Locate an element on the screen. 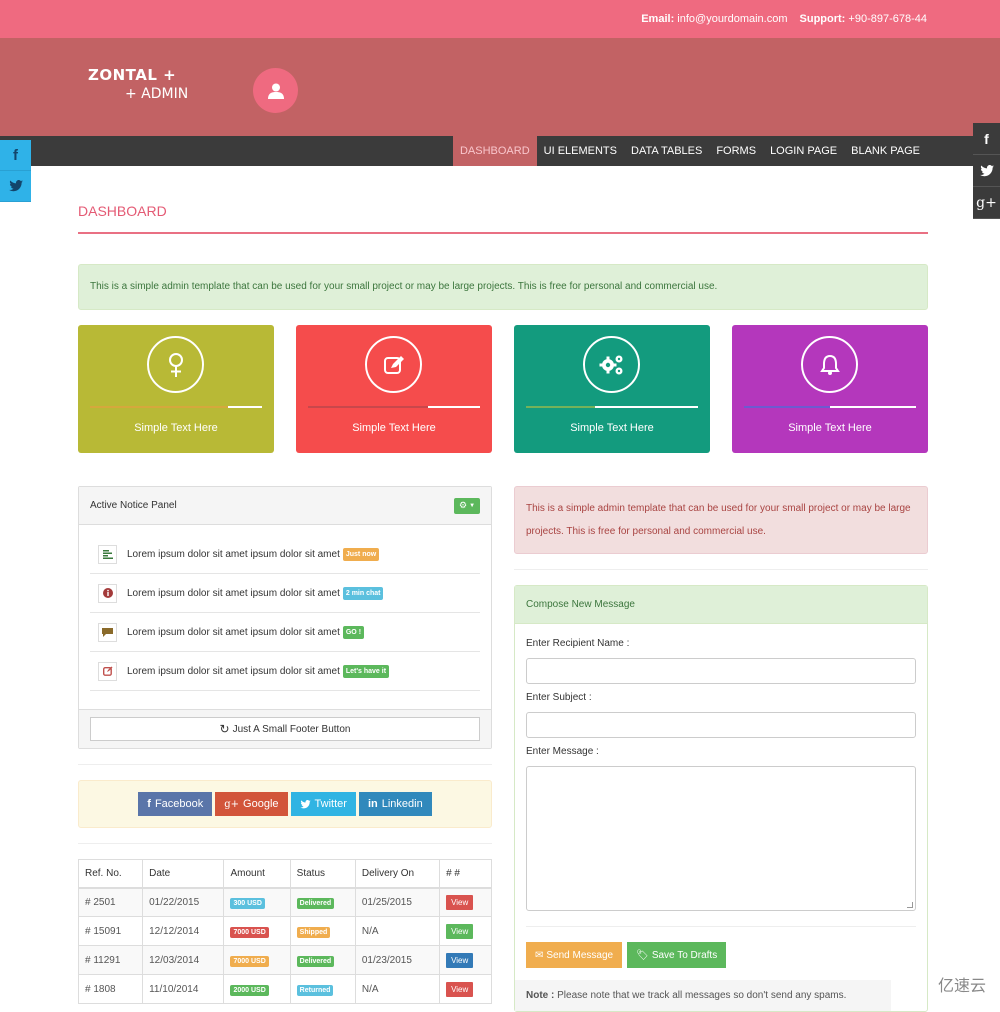  nav-ui-elements: UI ELEMENTS is located at coordinates (580, 151).